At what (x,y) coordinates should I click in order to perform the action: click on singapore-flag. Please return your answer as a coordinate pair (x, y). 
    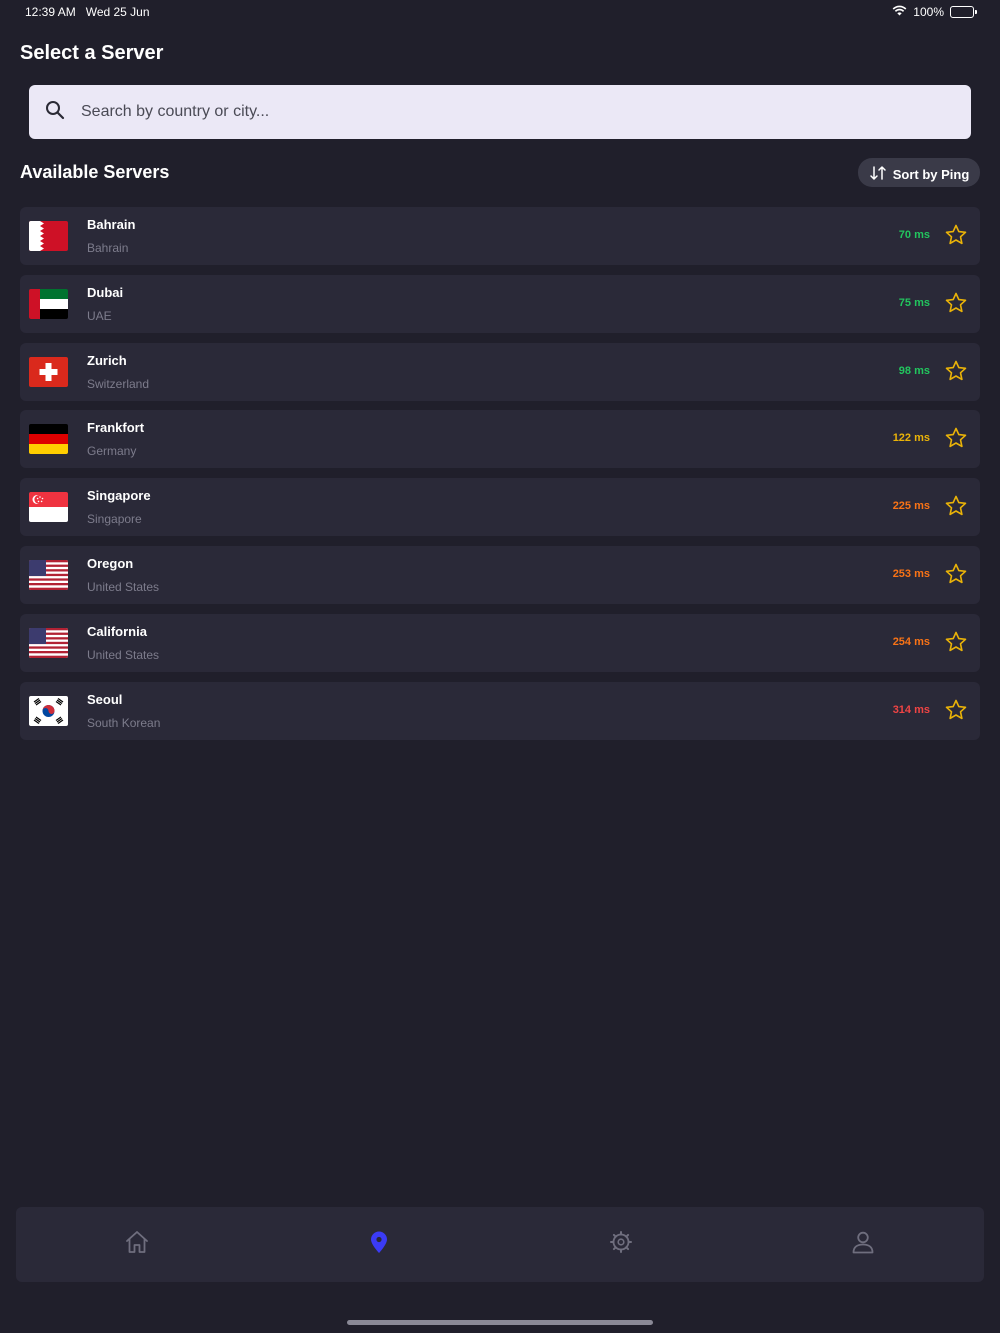
    Looking at the image, I should click on (48, 507).